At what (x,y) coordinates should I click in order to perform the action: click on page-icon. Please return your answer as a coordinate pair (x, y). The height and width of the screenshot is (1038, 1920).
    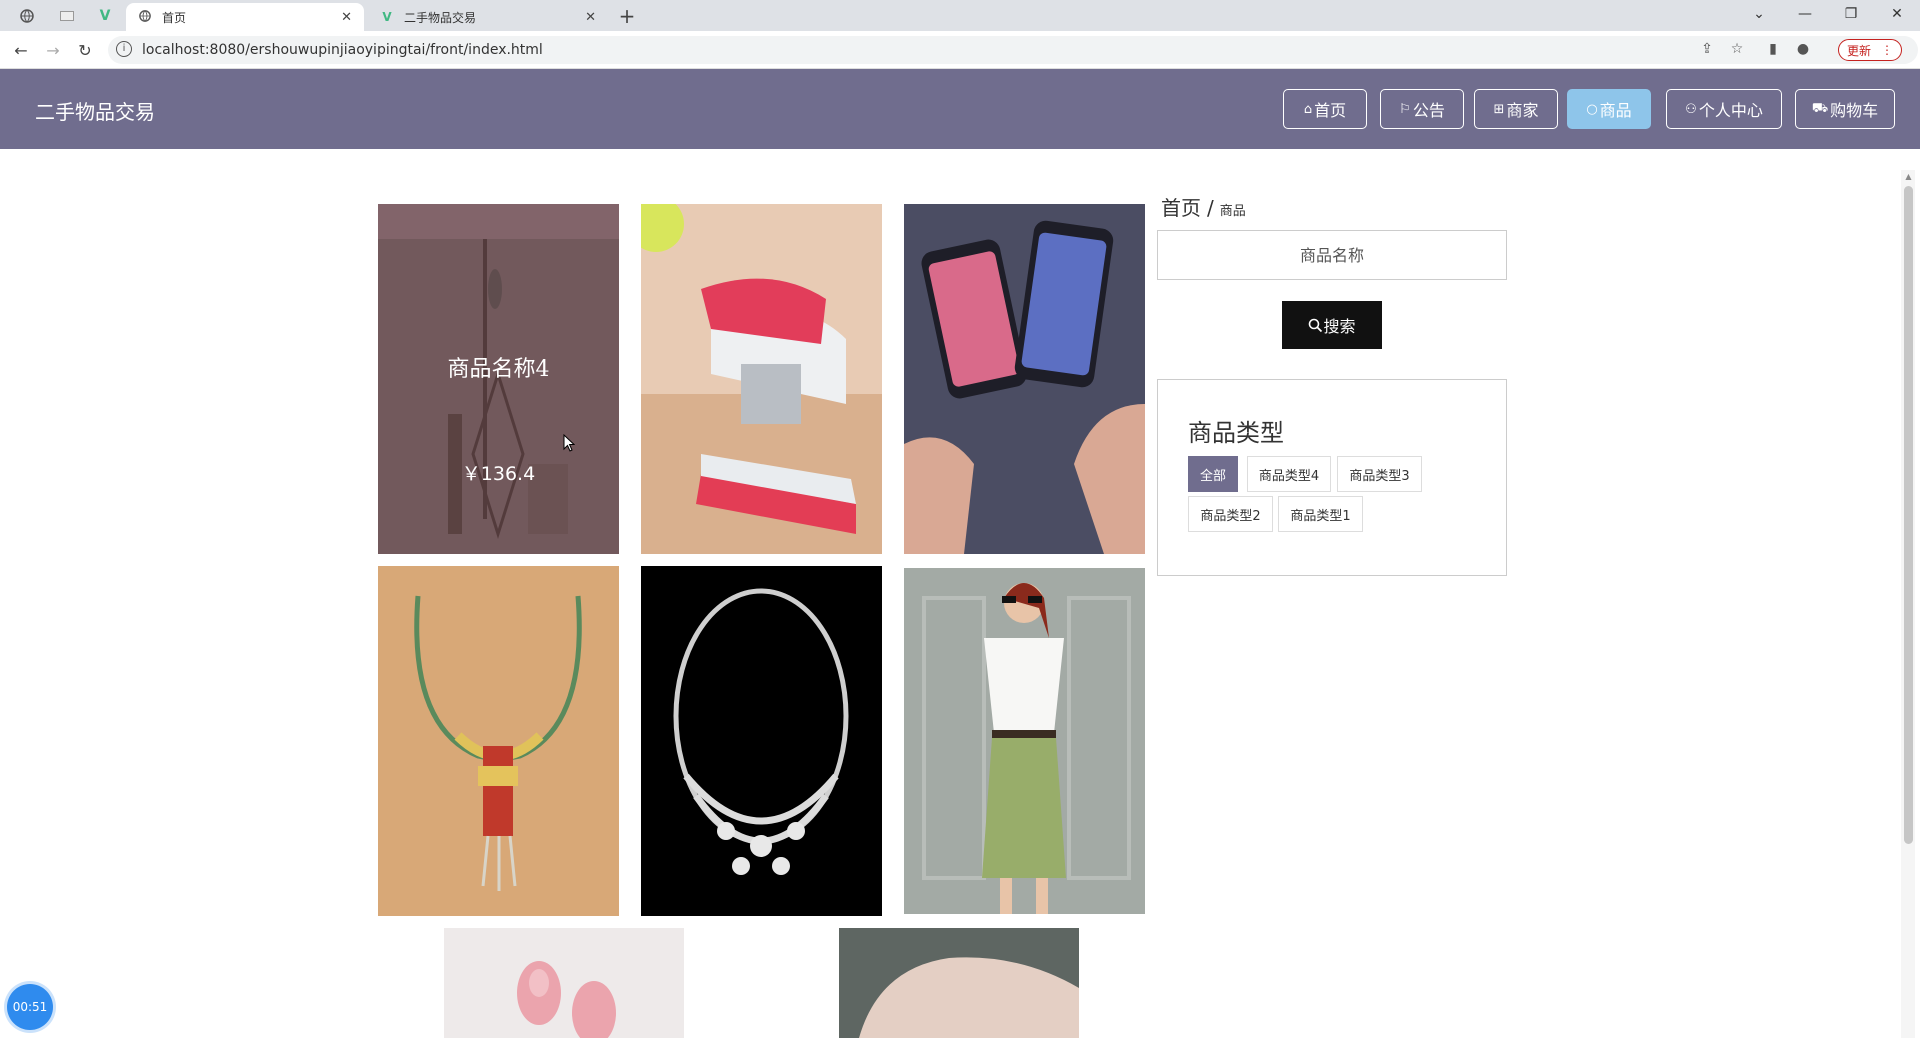
    Looking at the image, I should click on (67, 16).